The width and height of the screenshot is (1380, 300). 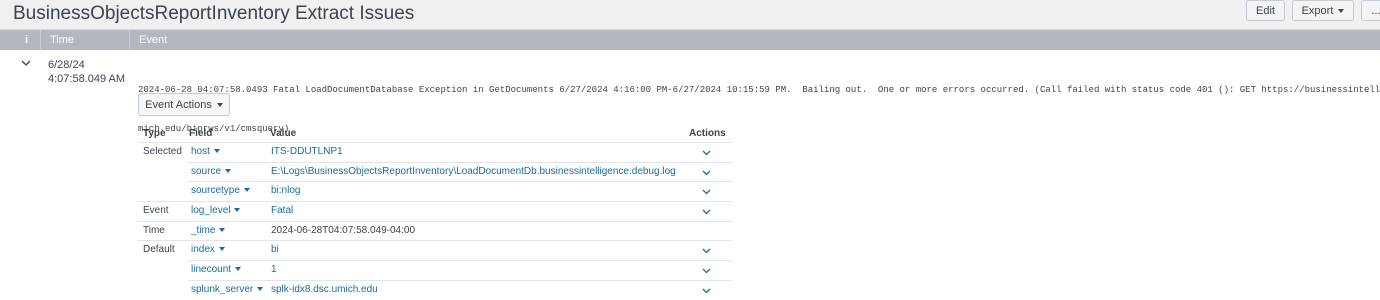 I want to click on field-type: Event, so click(x=156, y=211).